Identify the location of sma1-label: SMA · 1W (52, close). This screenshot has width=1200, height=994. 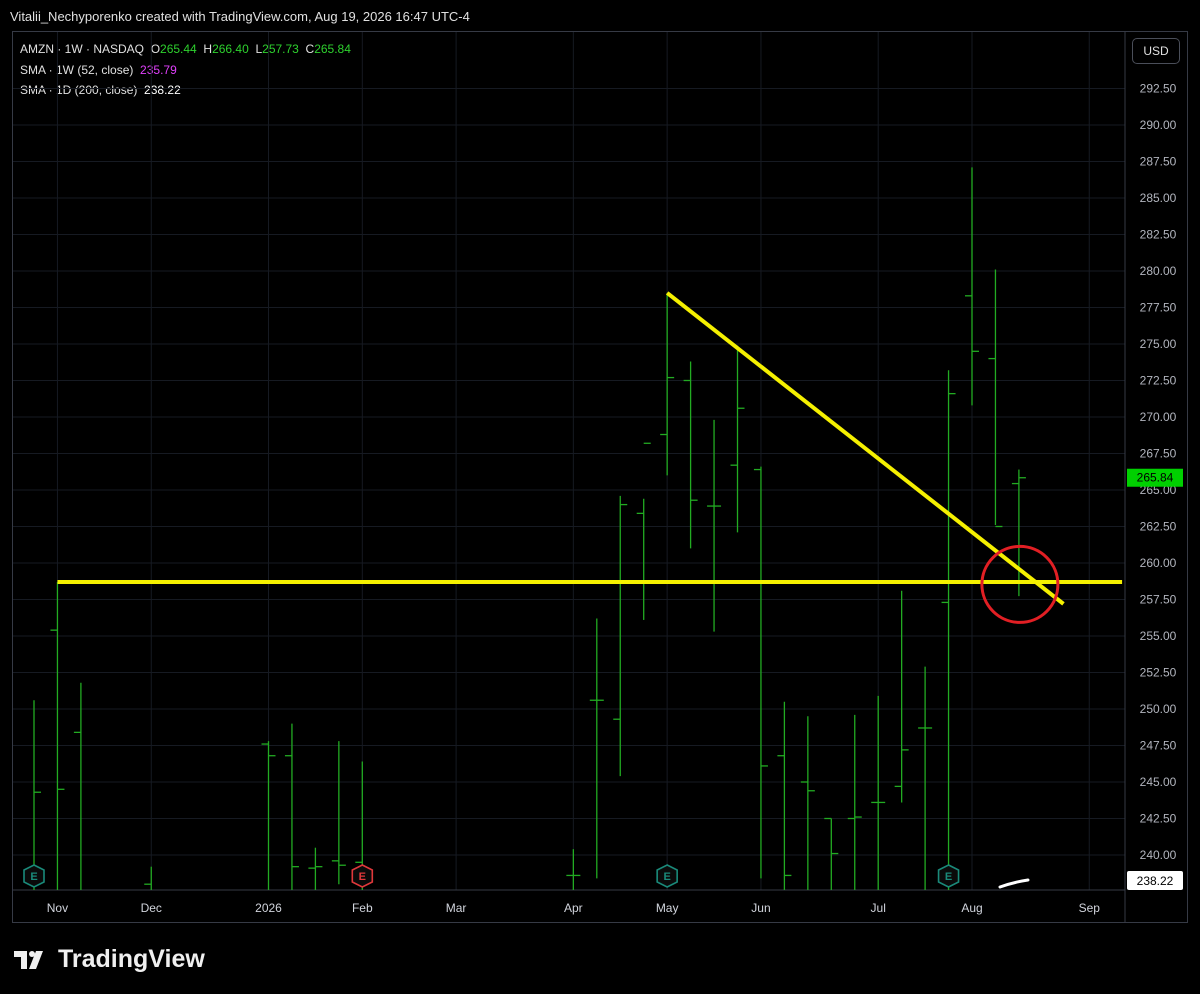
(77, 70).